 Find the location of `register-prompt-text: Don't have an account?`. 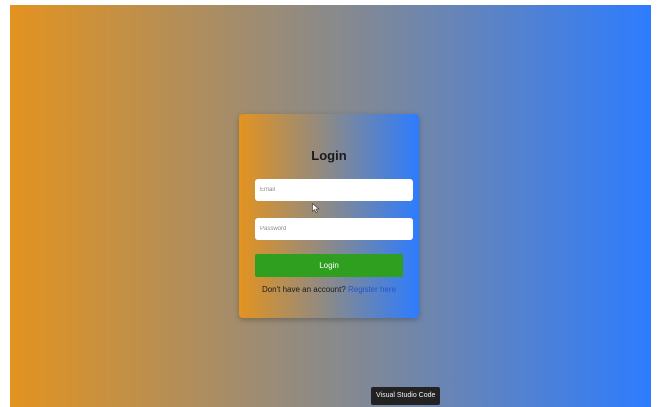

register-prompt-text: Don't have an account? is located at coordinates (303, 289).